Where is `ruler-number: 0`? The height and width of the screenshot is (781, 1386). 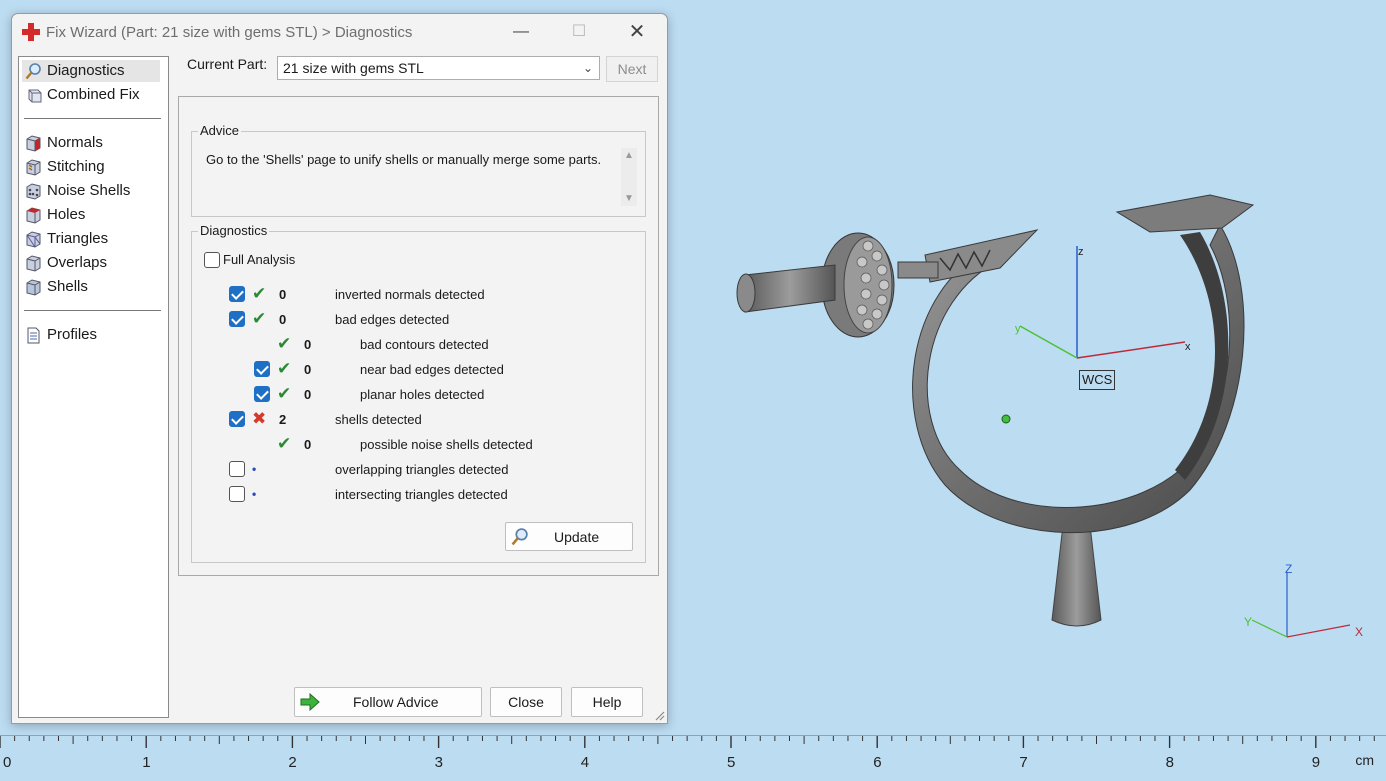
ruler-number: 0 is located at coordinates (7, 762).